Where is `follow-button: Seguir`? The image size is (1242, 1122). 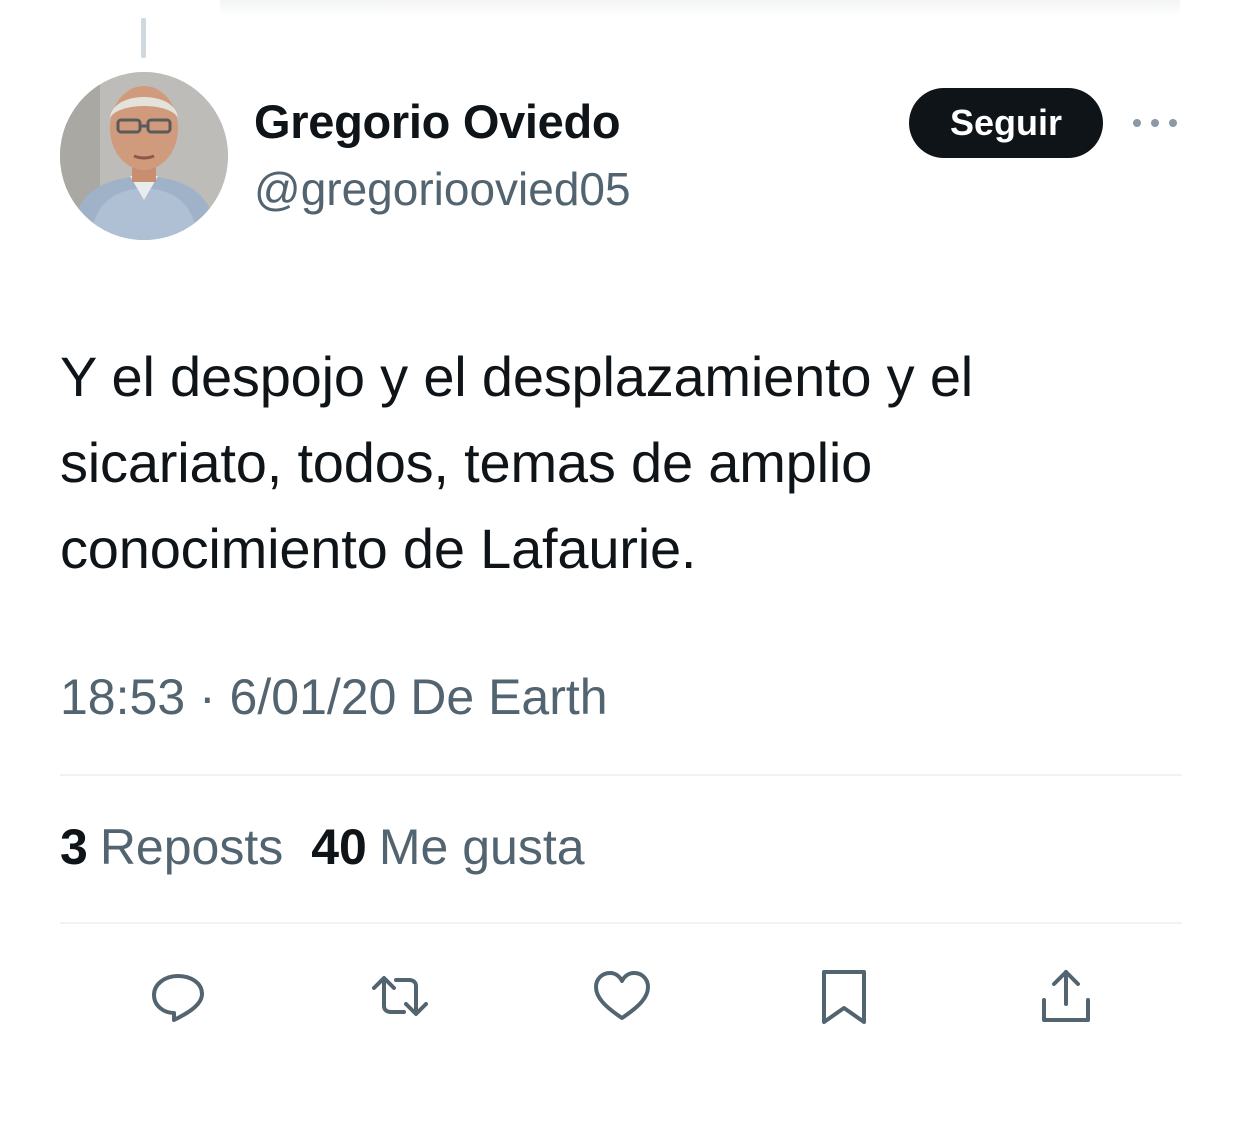
follow-button: Seguir is located at coordinates (1006, 123).